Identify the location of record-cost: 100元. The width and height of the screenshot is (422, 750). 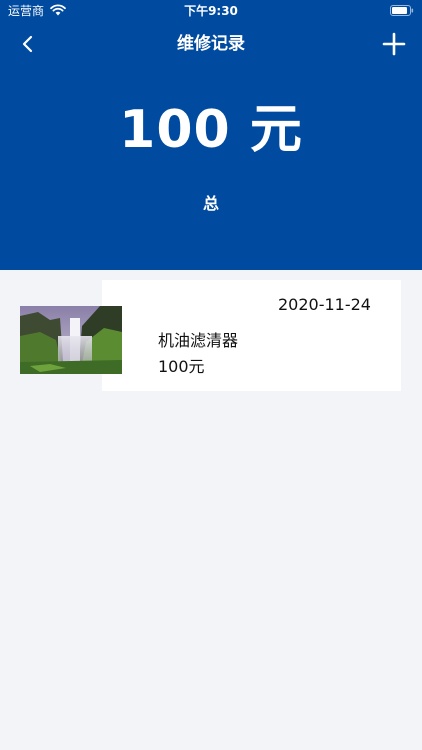
(181, 366).